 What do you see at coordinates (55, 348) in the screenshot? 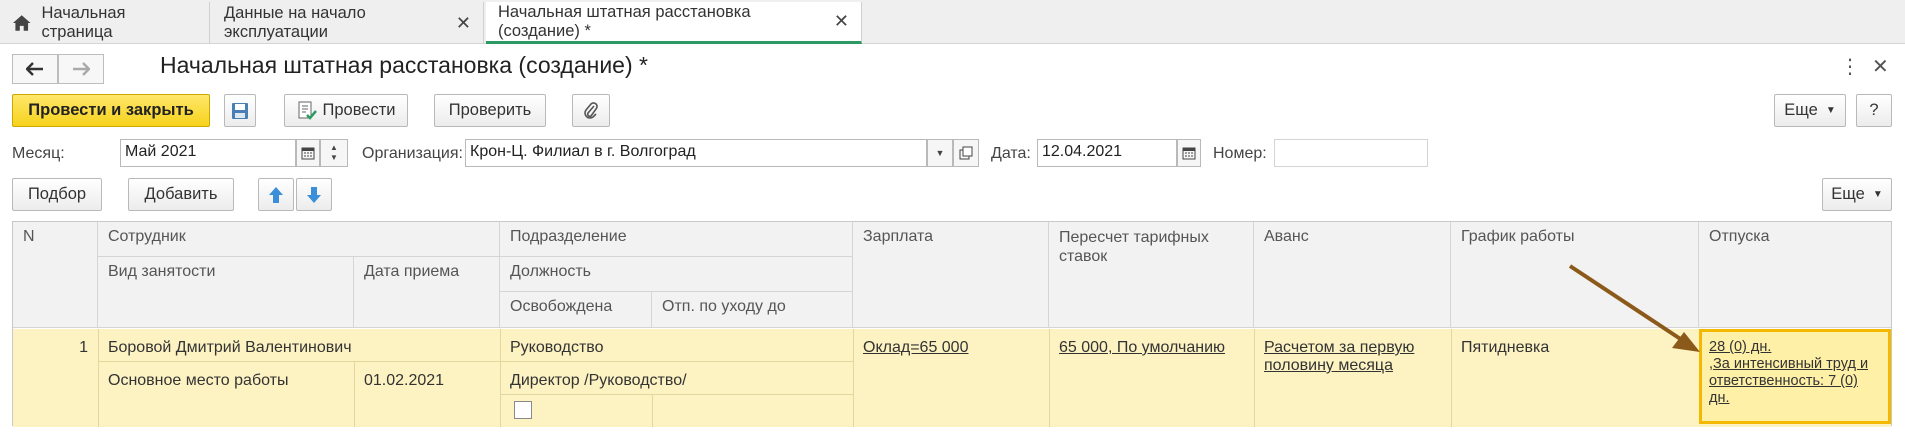
I see `cell-n: 1` at bounding box center [55, 348].